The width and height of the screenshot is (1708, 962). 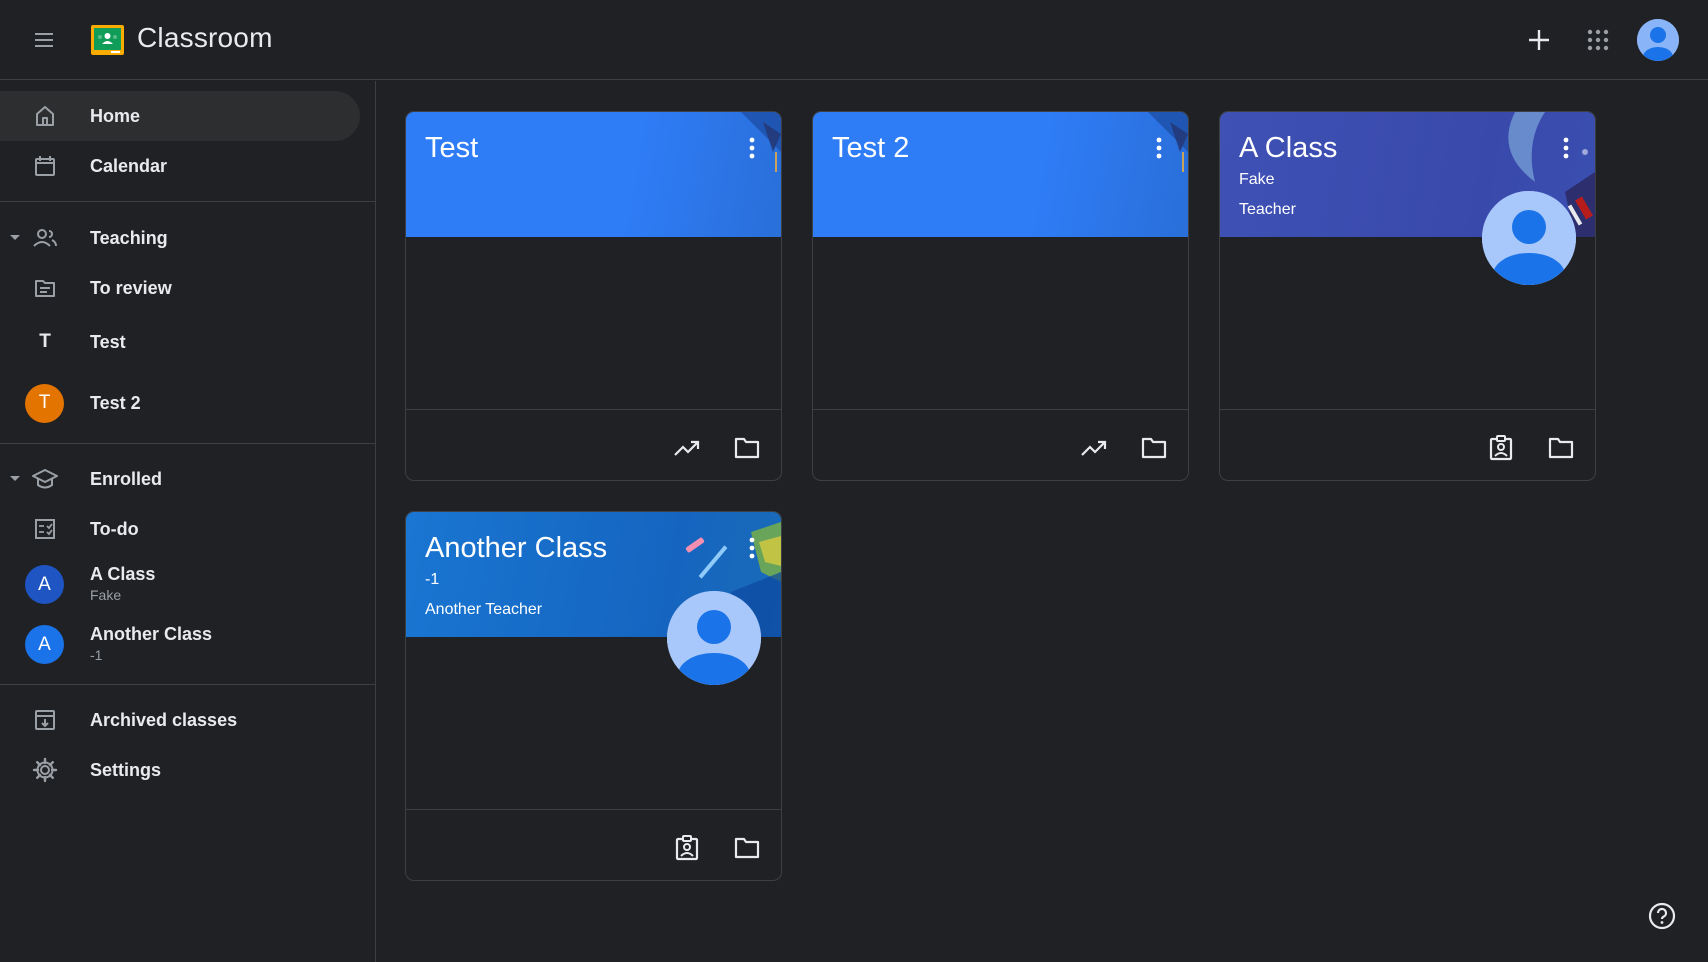 I want to click on help-circle-icon, so click(x=1662, y=916).